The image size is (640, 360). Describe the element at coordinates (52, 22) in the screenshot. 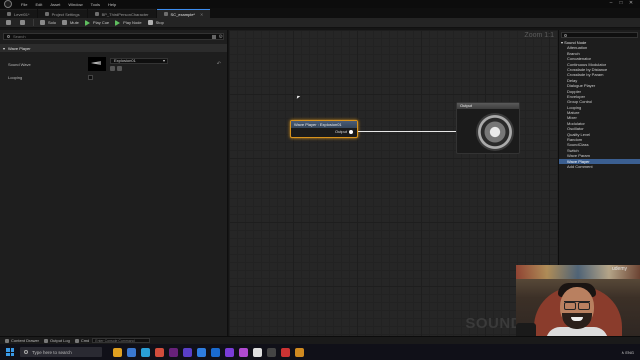

I see `solo-label: Solo` at that location.